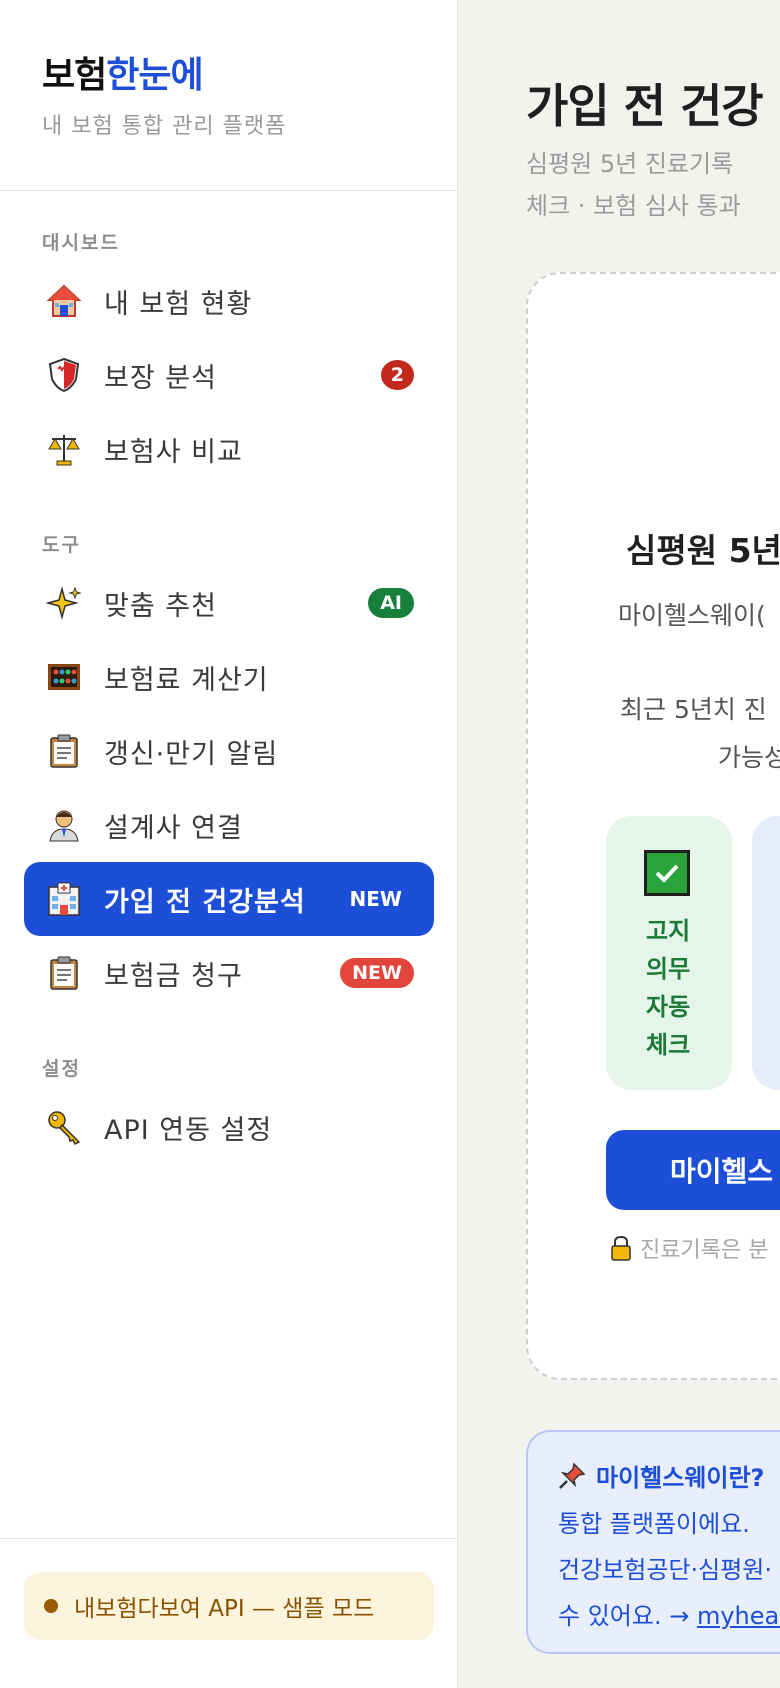 The image size is (780, 1688). I want to click on myhealthway-link: myheal, so click(738, 1616).